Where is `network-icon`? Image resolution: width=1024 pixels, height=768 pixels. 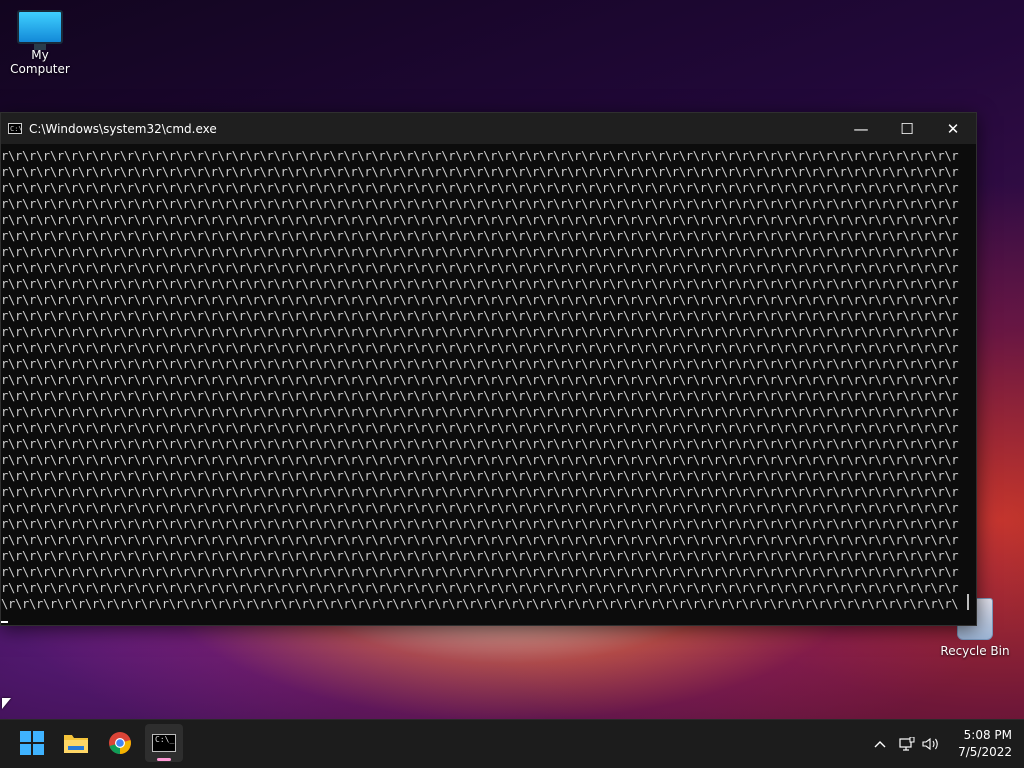 network-icon is located at coordinates (907, 744).